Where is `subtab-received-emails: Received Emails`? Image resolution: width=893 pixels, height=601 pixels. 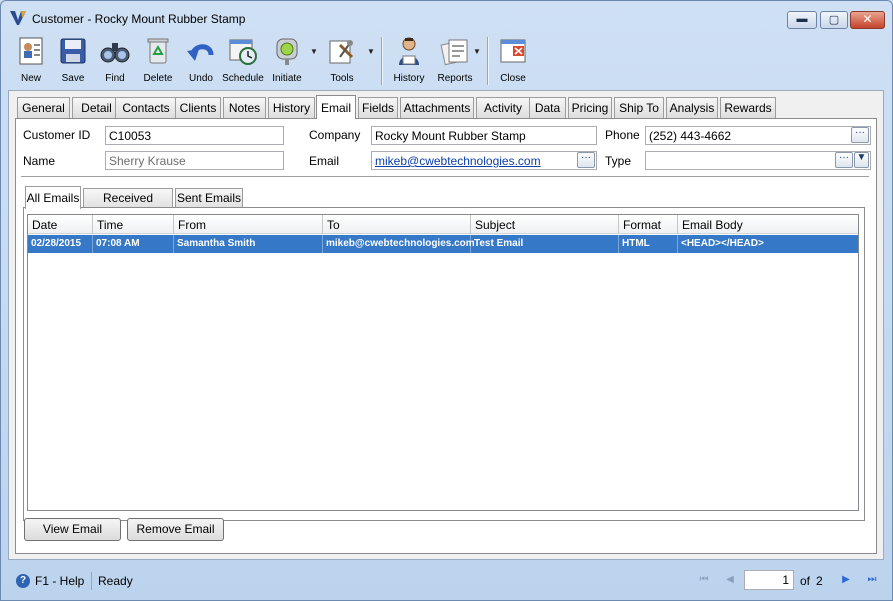
subtab-received-emails: Received Emails is located at coordinates (128, 206).